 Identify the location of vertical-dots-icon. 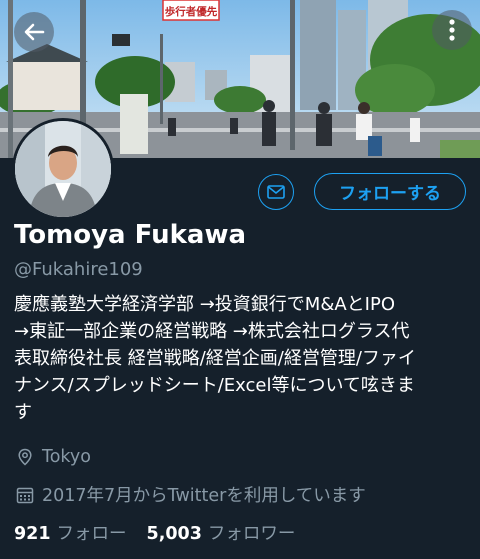
(452, 30).